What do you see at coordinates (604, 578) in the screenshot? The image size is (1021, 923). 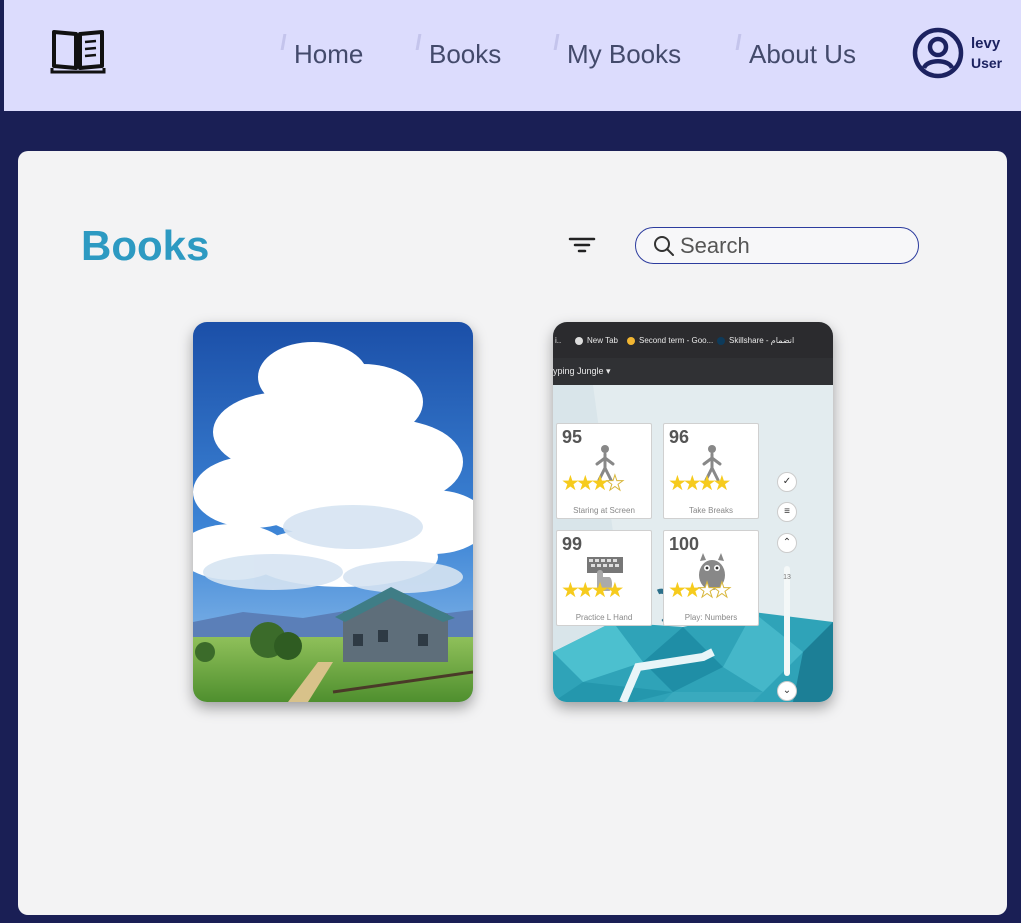 I see `lesson-card: 99 ★★★★ Practice L Hand` at bounding box center [604, 578].